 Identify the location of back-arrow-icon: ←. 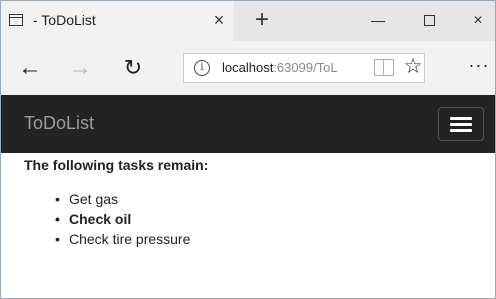
(30, 68).